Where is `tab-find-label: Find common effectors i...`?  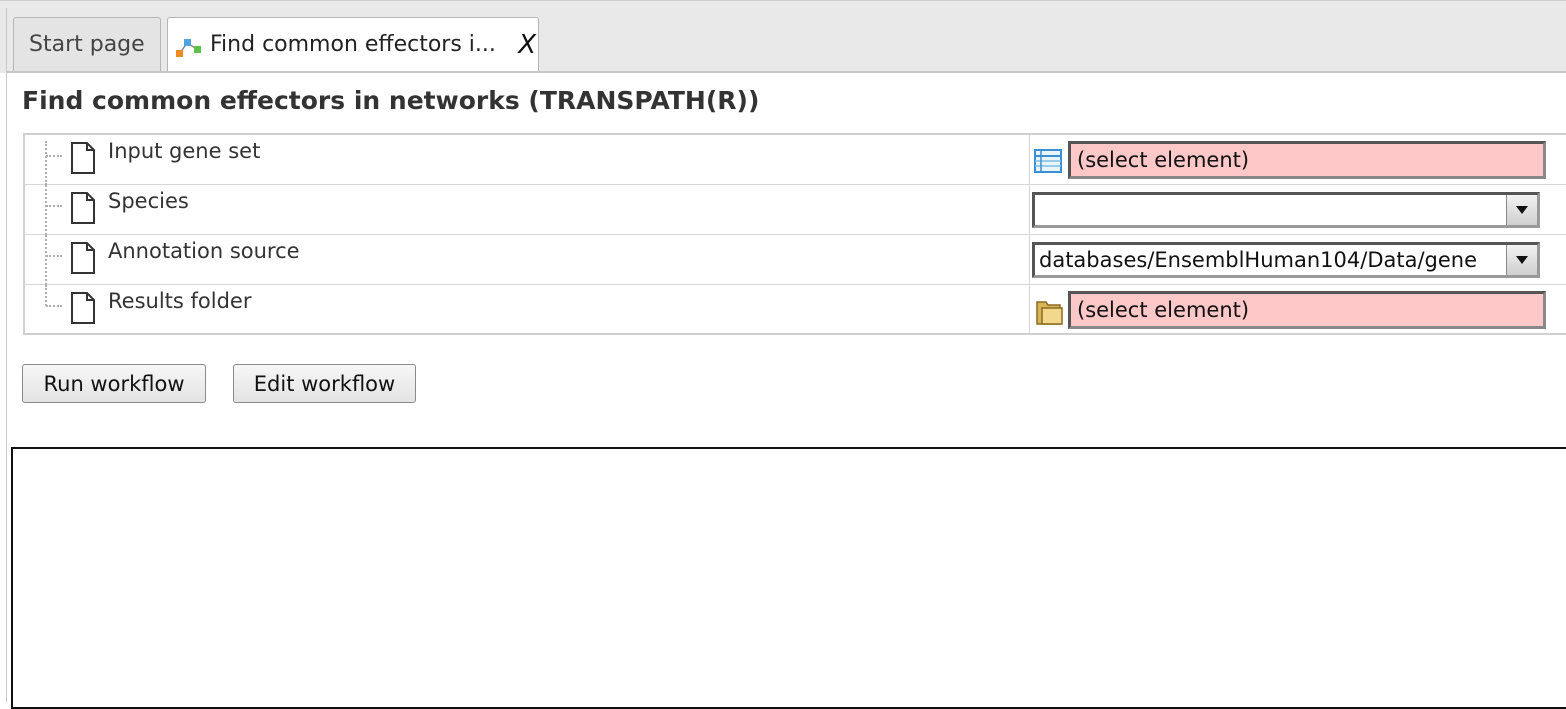 tab-find-label: Find common effectors i... is located at coordinates (353, 44).